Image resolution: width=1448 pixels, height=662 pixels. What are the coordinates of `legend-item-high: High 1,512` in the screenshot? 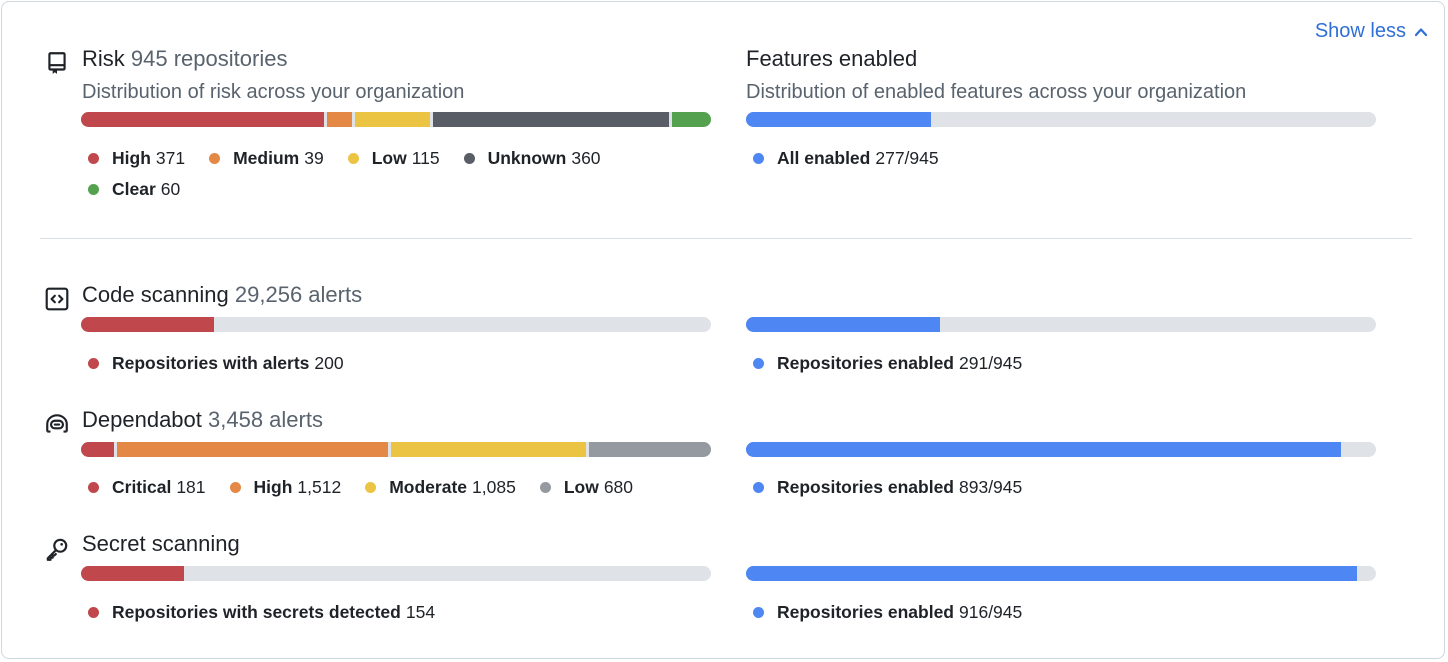 It's located at (285, 487).